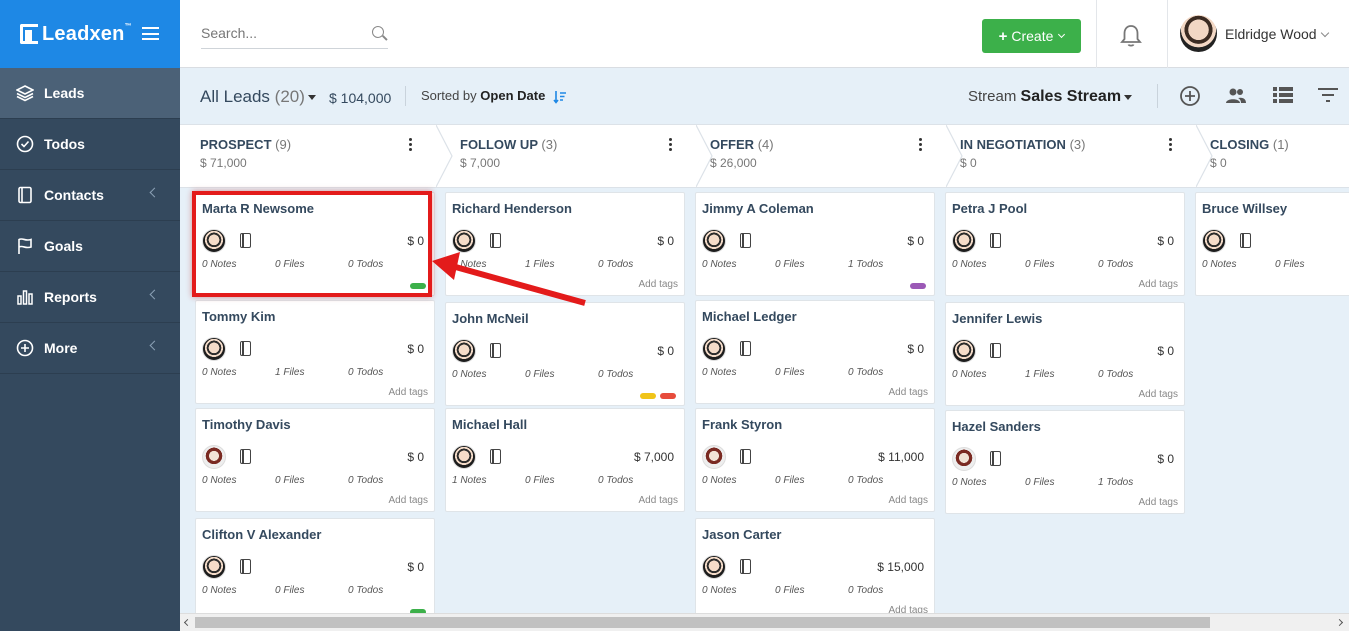 This screenshot has height=631, width=1349. I want to click on lead-name: Michael Hall, so click(489, 424).